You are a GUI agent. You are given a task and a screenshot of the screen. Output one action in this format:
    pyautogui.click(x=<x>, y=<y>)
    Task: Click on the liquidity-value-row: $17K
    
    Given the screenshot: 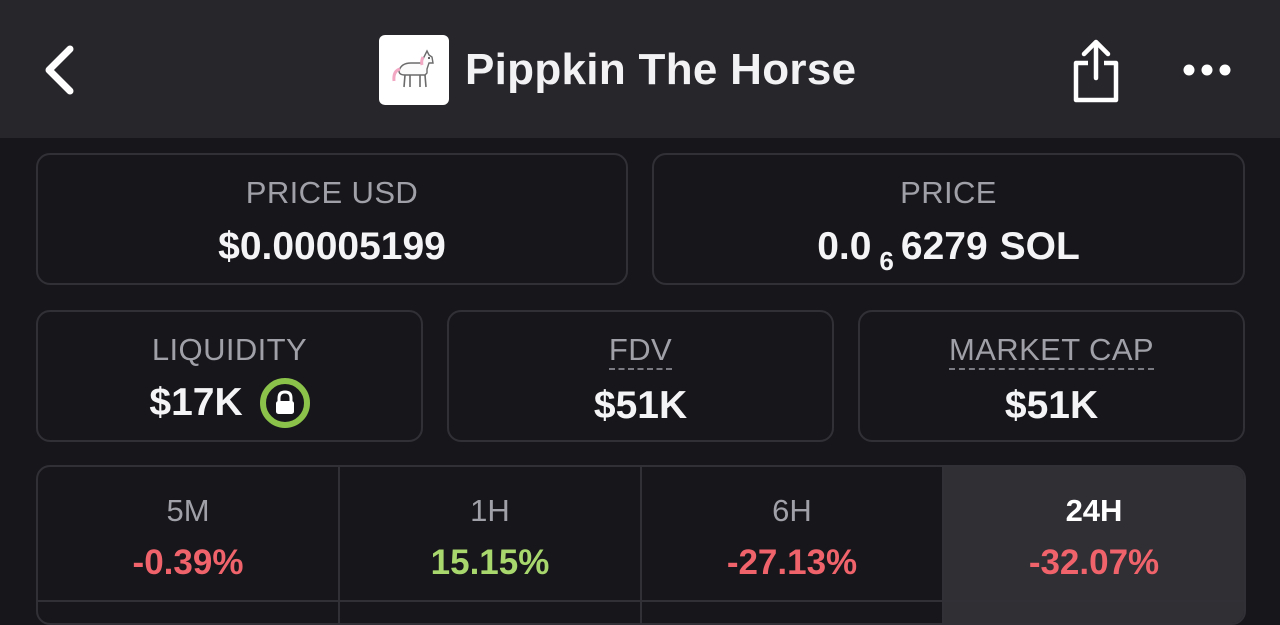 What is the action you would take?
    pyautogui.click(x=229, y=403)
    